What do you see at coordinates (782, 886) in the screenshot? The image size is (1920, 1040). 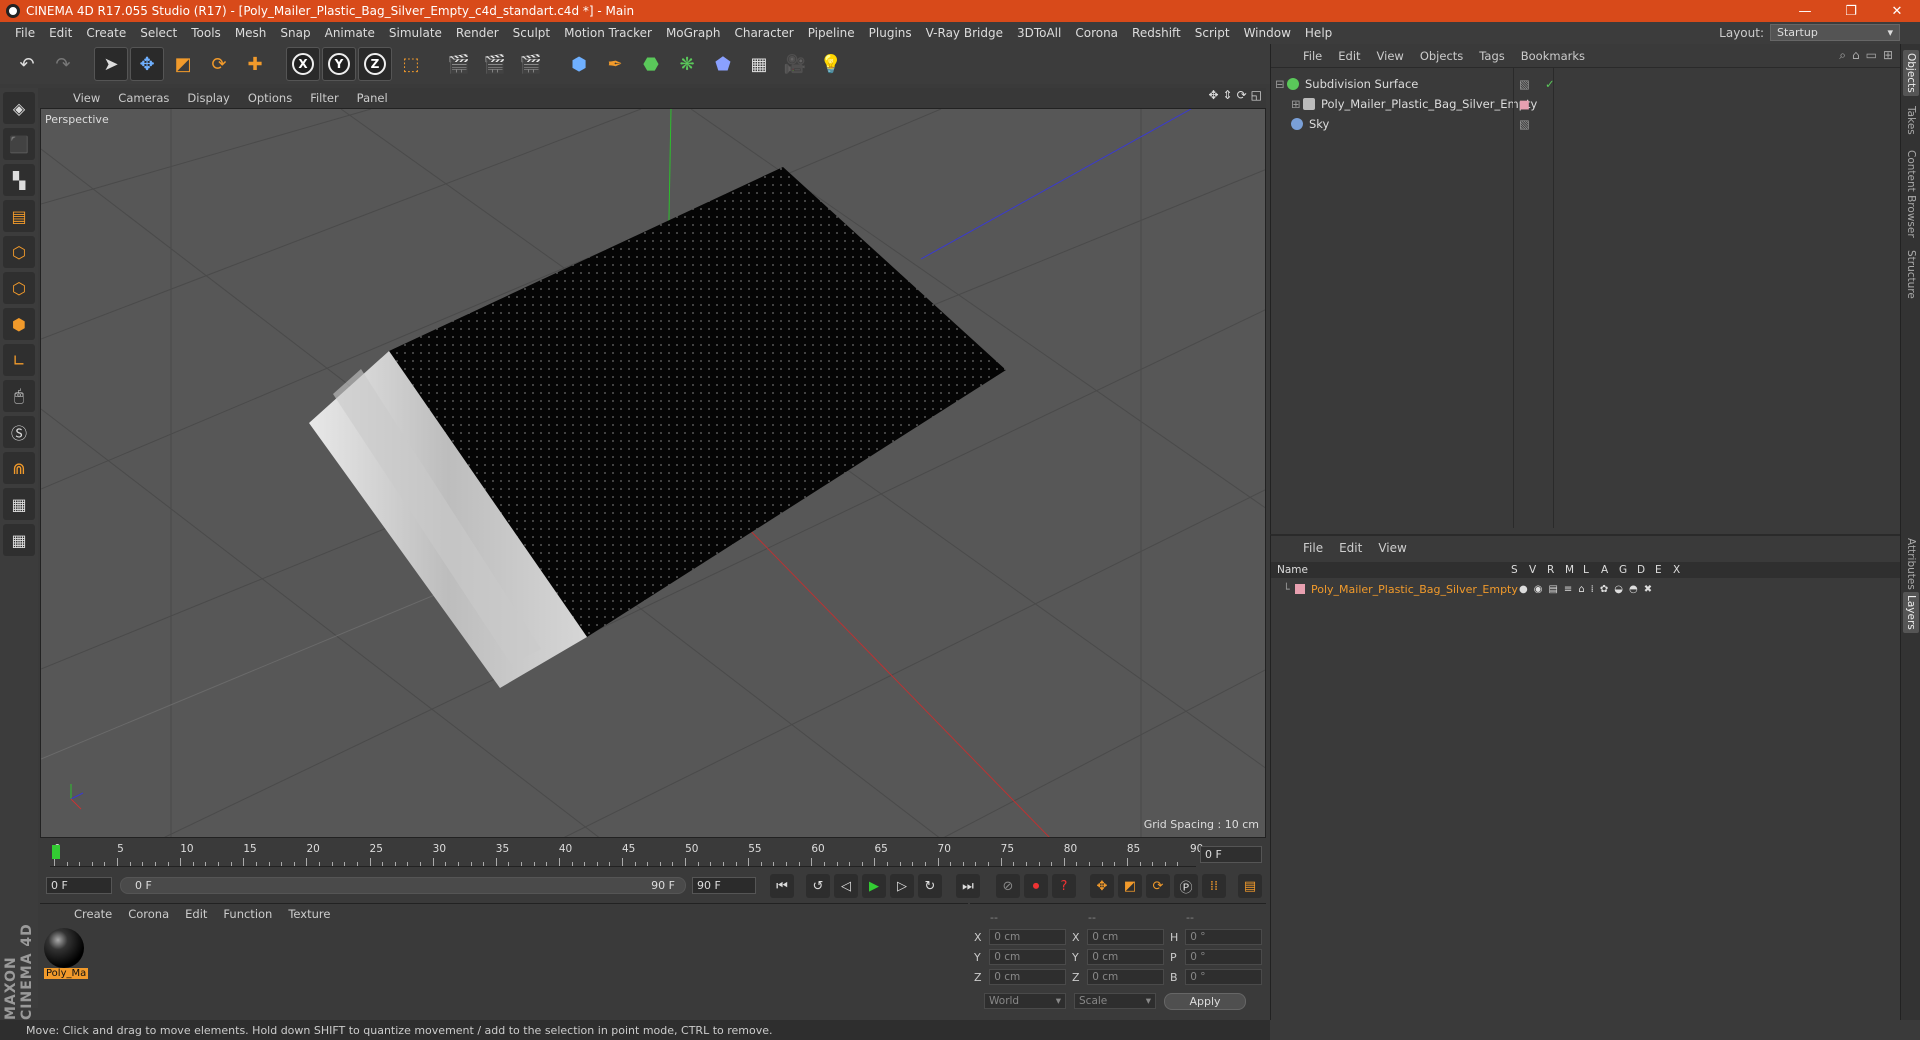 I see `go-to-start-button: ⏮` at bounding box center [782, 886].